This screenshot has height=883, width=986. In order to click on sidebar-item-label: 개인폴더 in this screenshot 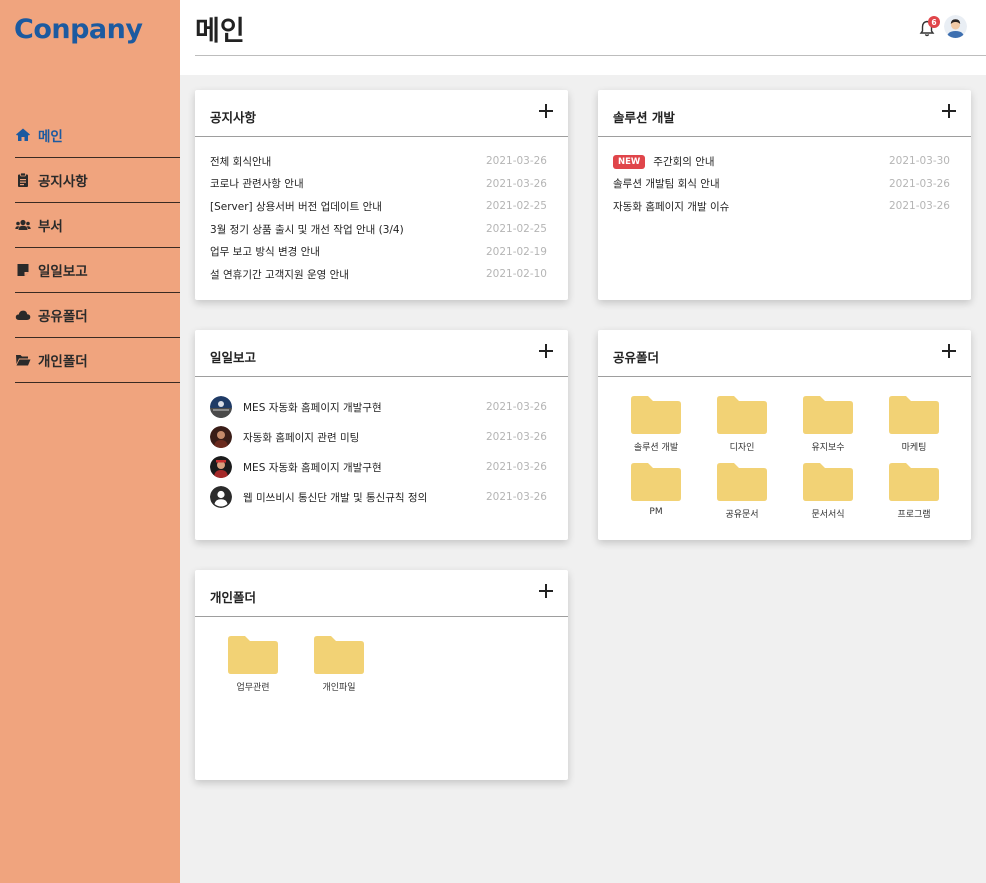, I will do `click(63, 362)`.